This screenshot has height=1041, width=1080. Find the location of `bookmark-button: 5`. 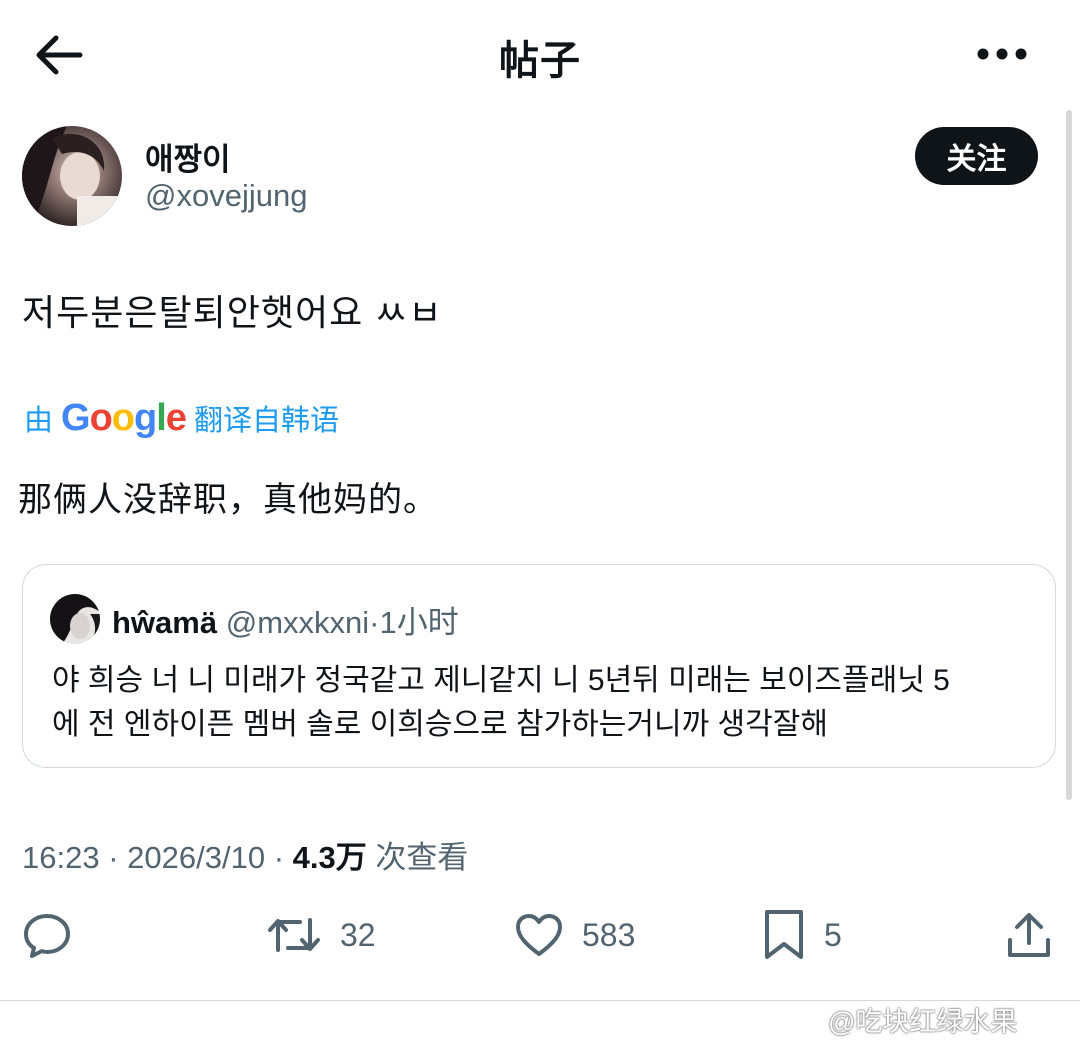

bookmark-button: 5 is located at coordinates (802, 935).